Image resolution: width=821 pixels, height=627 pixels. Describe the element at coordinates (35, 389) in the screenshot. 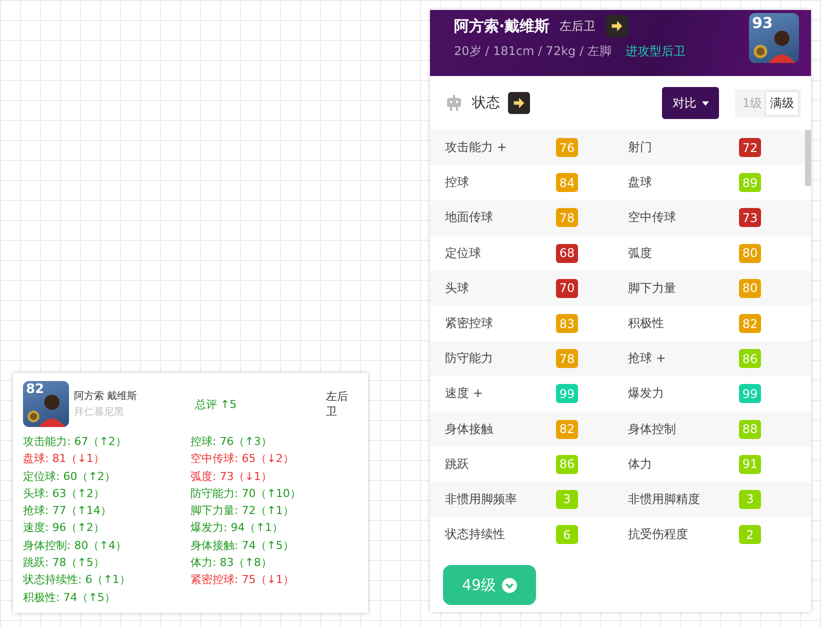

I see `rating-text: 82` at that location.